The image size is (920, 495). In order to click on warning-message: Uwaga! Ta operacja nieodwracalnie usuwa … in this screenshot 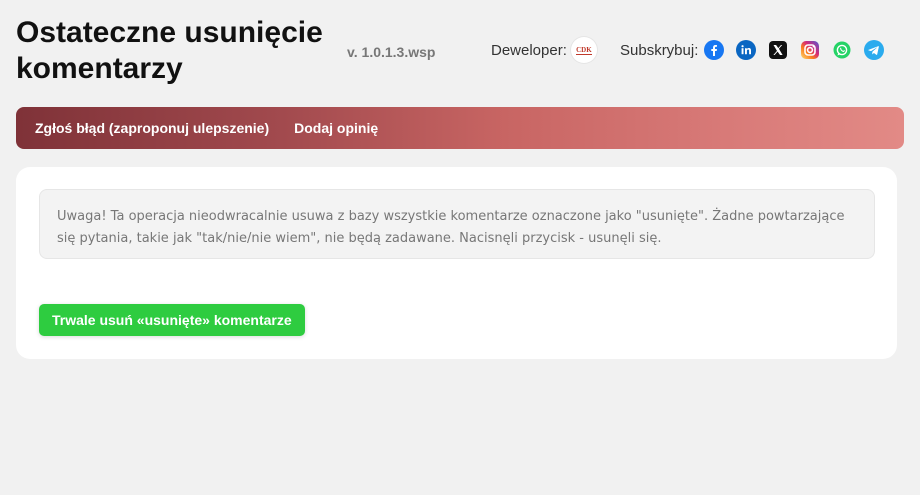, I will do `click(457, 224)`.